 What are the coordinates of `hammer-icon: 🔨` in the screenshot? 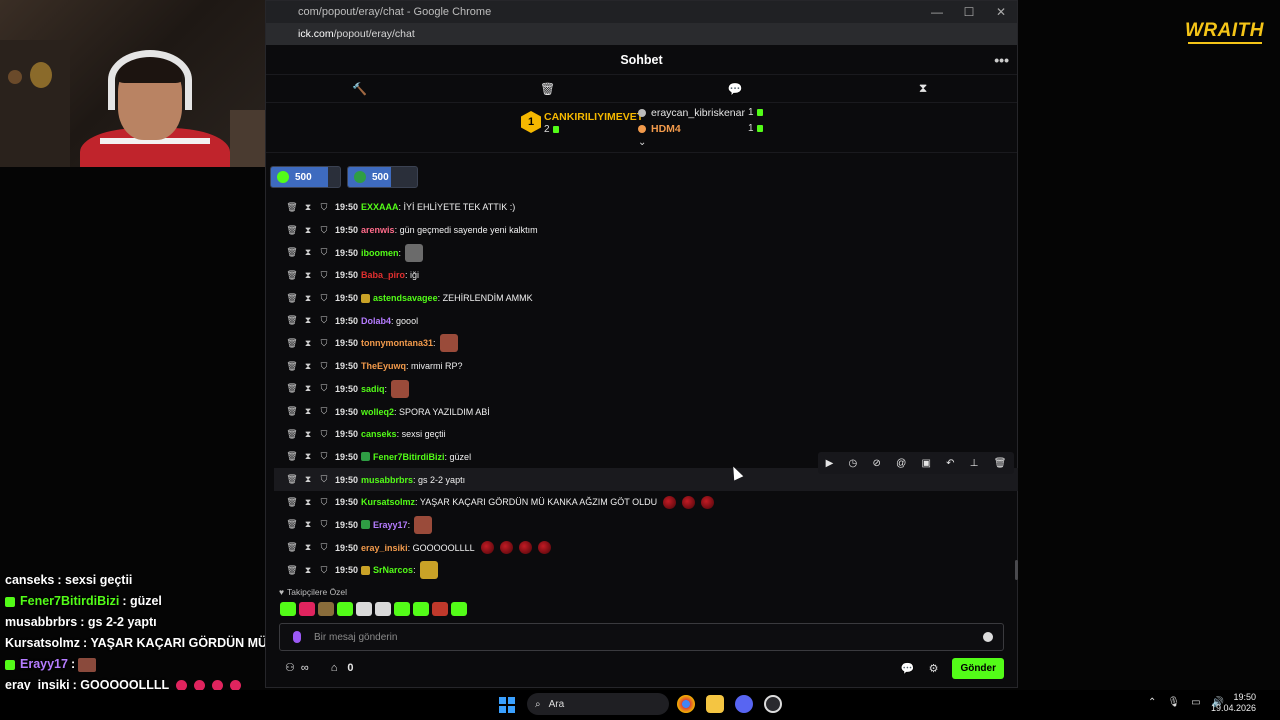 It's located at (360, 89).